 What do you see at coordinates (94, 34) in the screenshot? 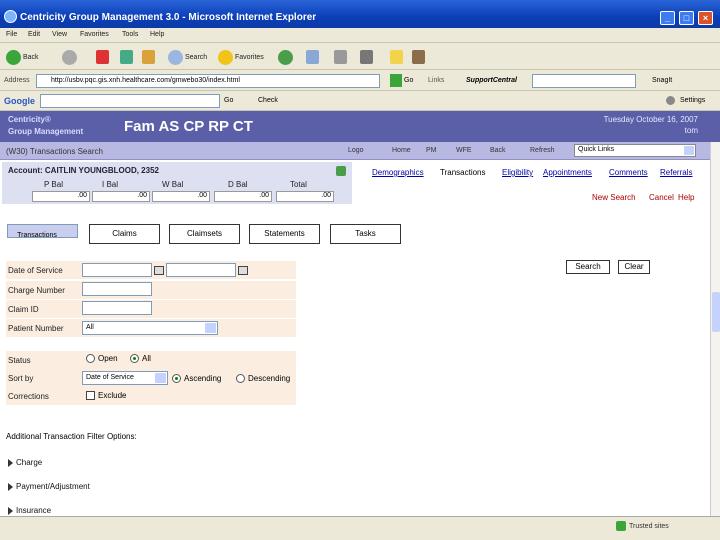
I see `menu-favorites: Favorites` at bounding box center [94, 34].